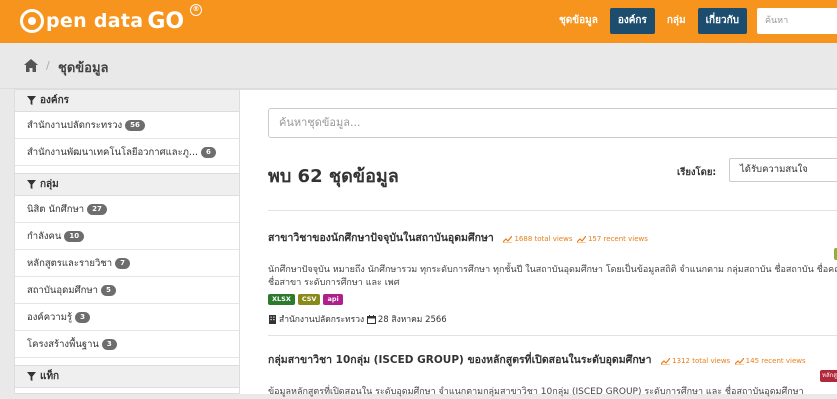 The image size is (837, 399). What do you see at coordinates (676, 21) in the screenshot?
I see `nav-groups: กลุ่ม` at bounding box center [676, 21].